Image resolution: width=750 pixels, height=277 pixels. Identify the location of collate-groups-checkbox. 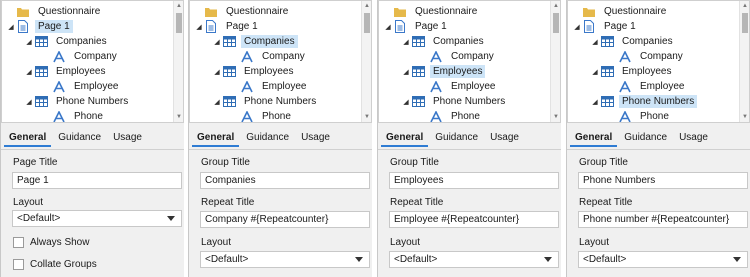
(18, 264).